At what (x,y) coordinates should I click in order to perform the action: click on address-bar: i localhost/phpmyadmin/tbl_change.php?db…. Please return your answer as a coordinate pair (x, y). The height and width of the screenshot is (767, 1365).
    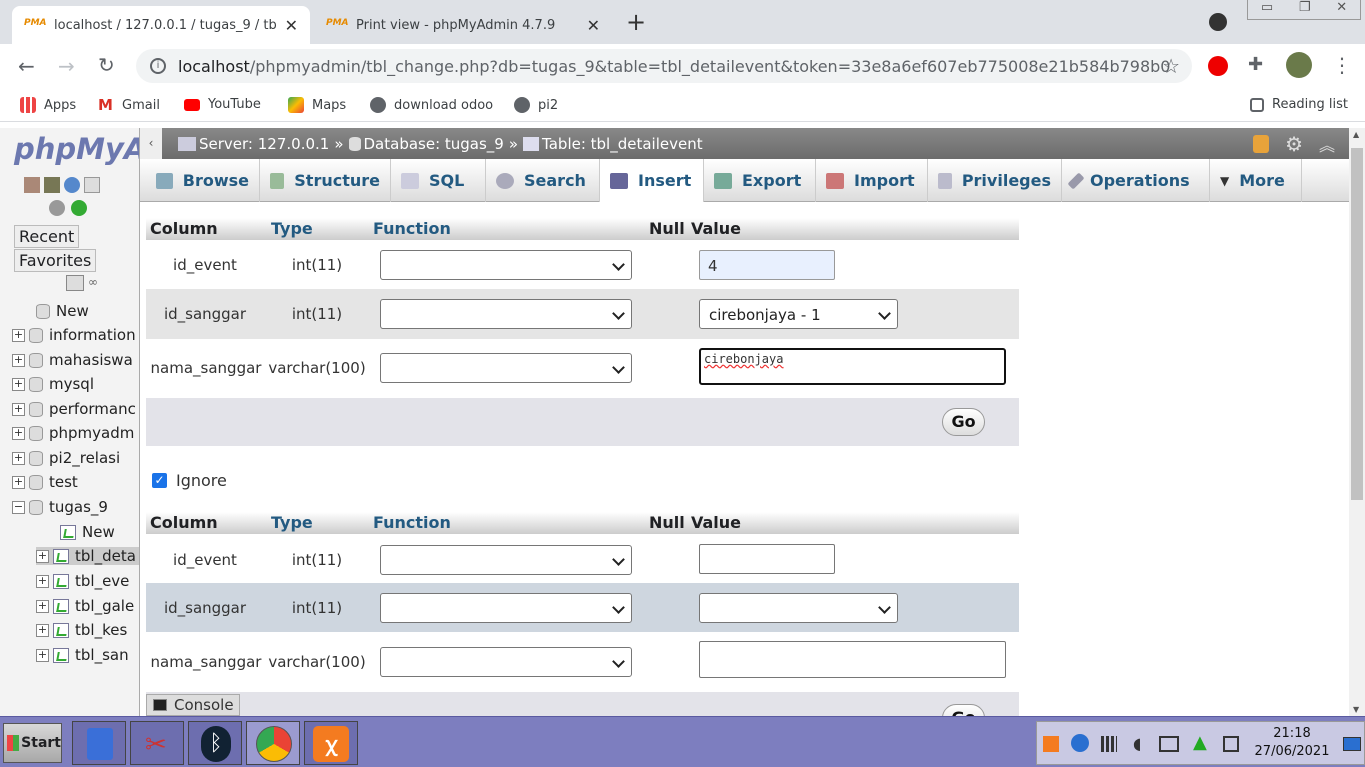
    Looking at the image, I should click on (664, 66).